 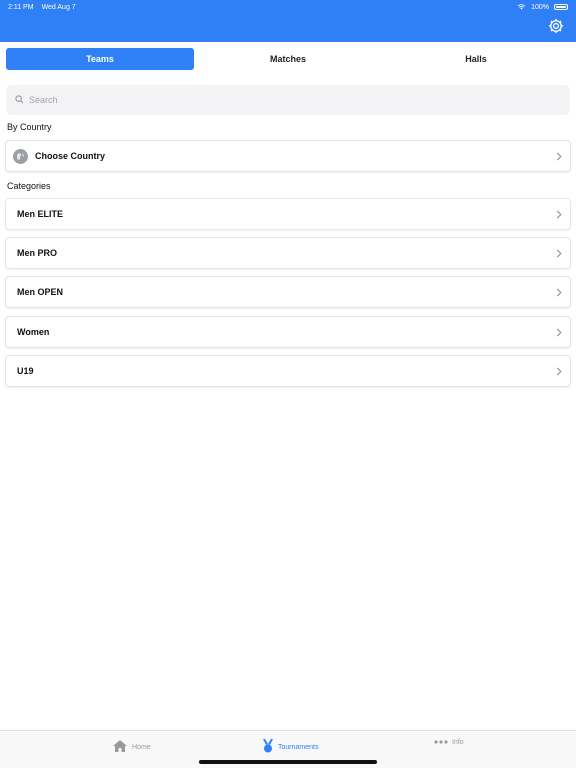 I want to click on battery-percent: 100%, so click(x=540, y=7).